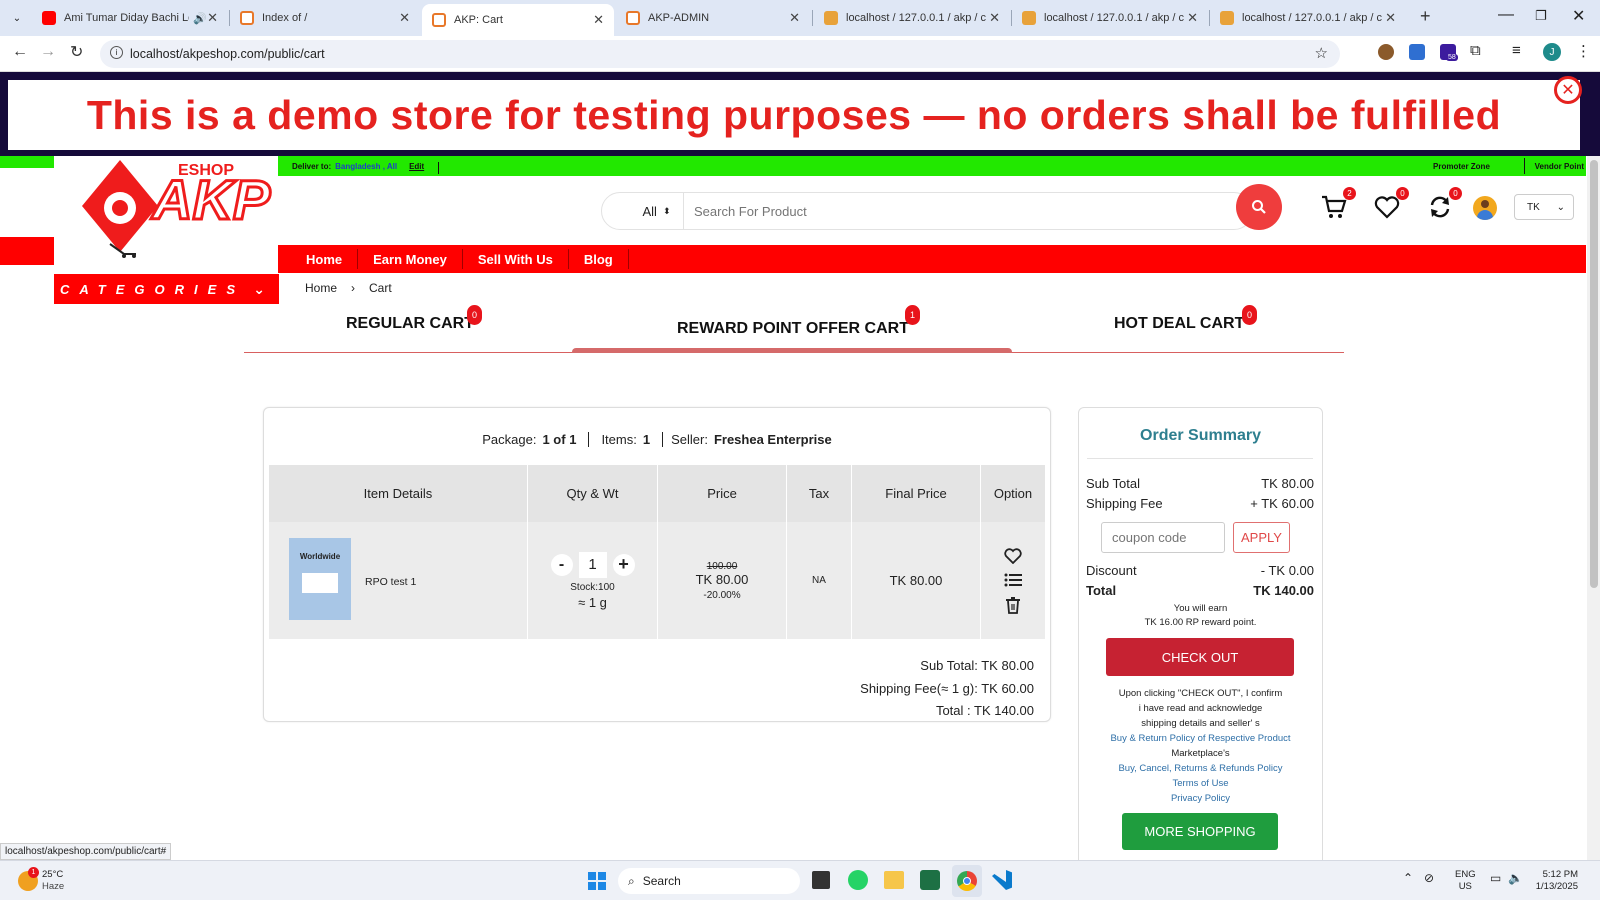 The height and width of the screenshot is (900, 1600). Describe the element at coordinates (1553, 166) in the screenshot. I see `vendor-point-link: Vendor Point` at that location.